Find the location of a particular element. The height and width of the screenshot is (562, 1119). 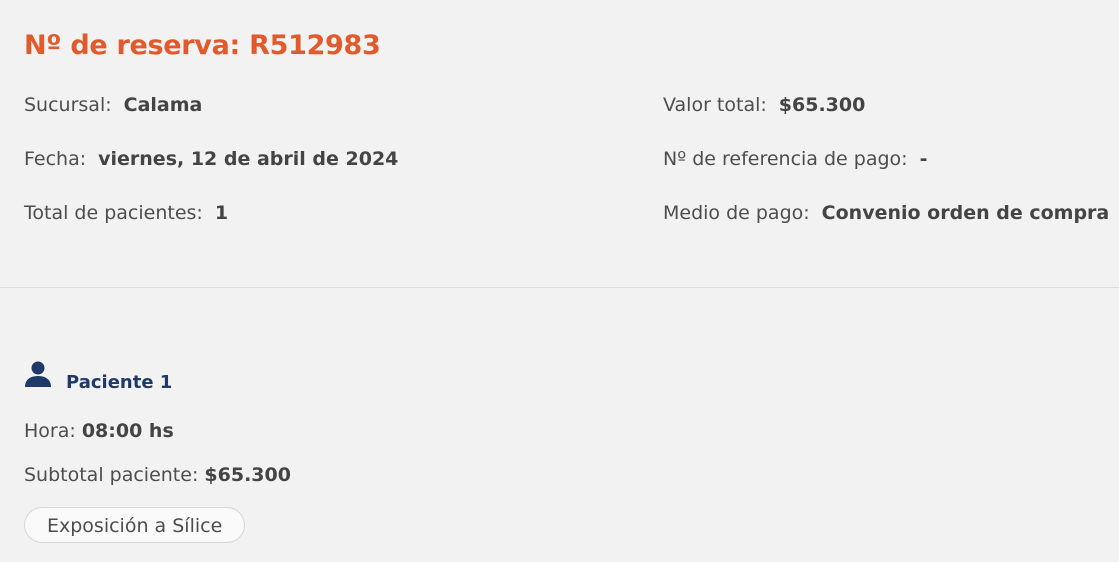

date-field: Fecha: viernes, 12 de abril de 2024 is located at coordinates (211, 159).